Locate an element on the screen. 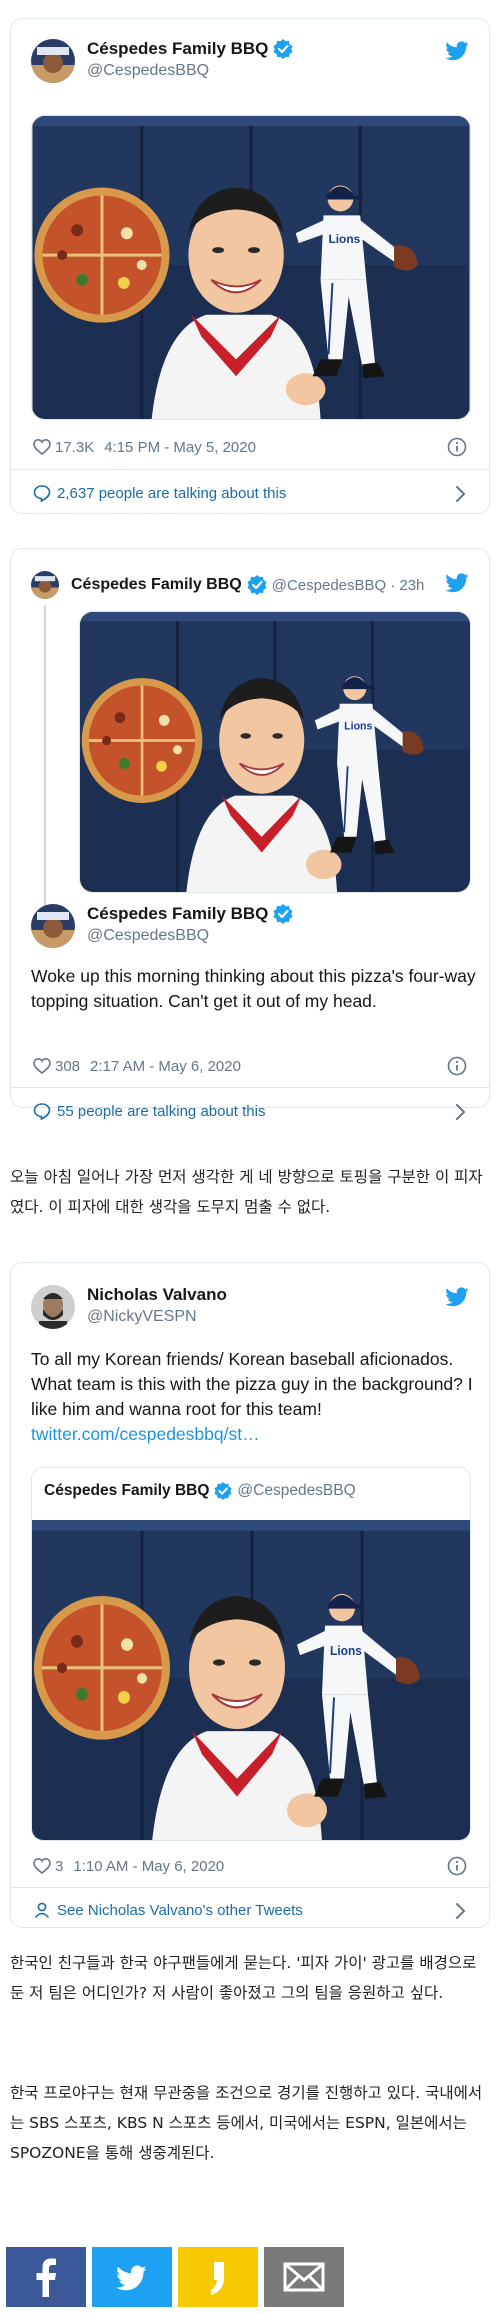 Image resolution: width=500 pixels, height=2314 pixels. like-count: 3 is located at coordinates (59, 1866).